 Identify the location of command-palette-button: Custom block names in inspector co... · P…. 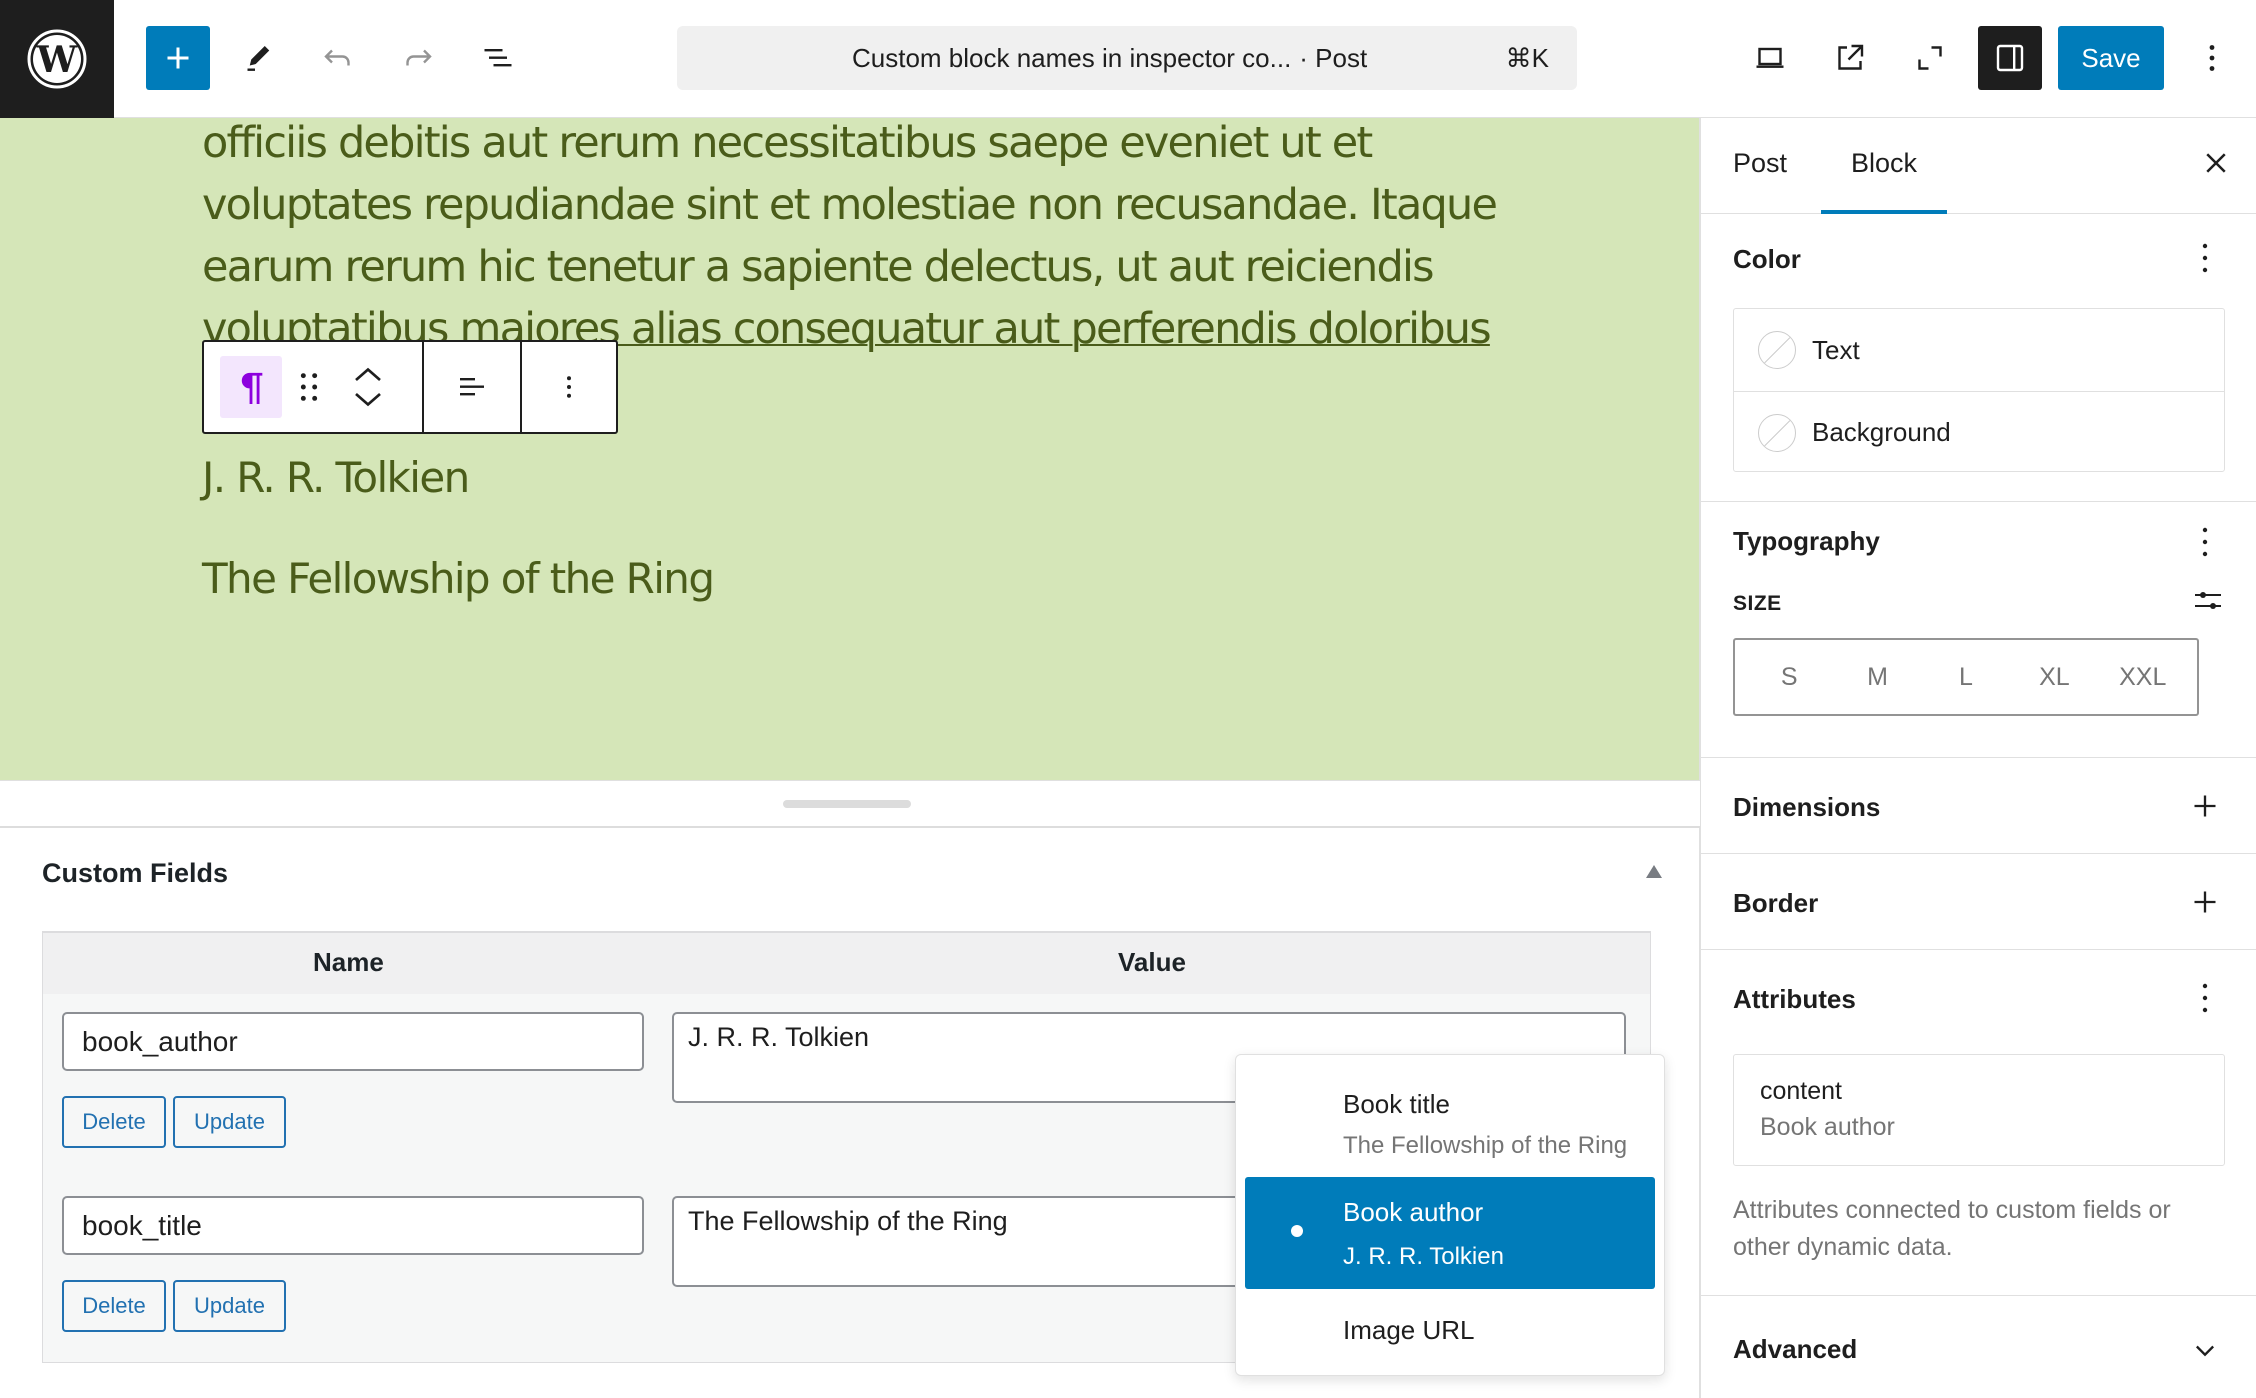
(1127, 58).